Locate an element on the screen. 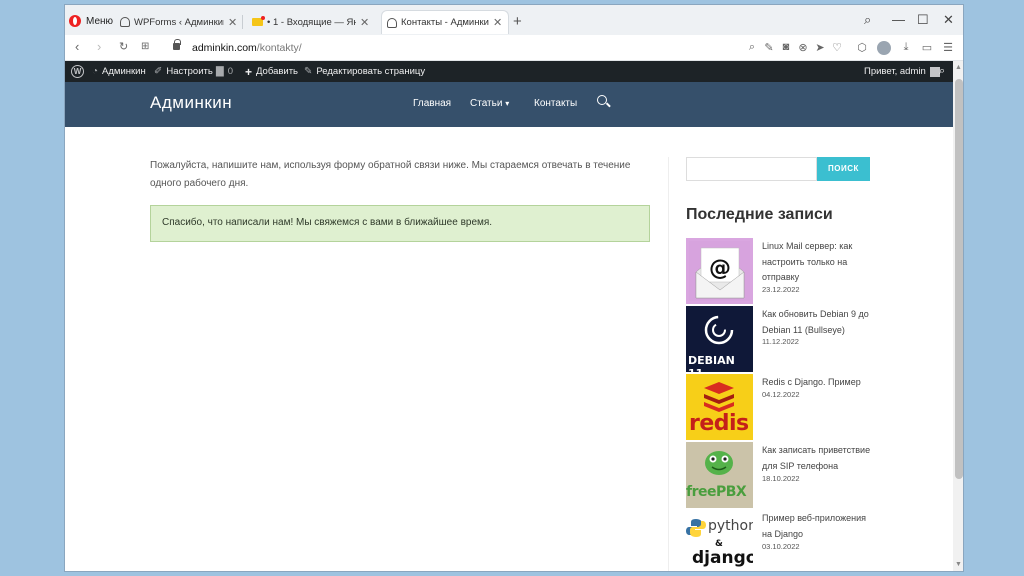 Image resolution: width=1024 pixels, height=576 pixels. envelope-at-icon: @ is located at coordinates (719, 271).